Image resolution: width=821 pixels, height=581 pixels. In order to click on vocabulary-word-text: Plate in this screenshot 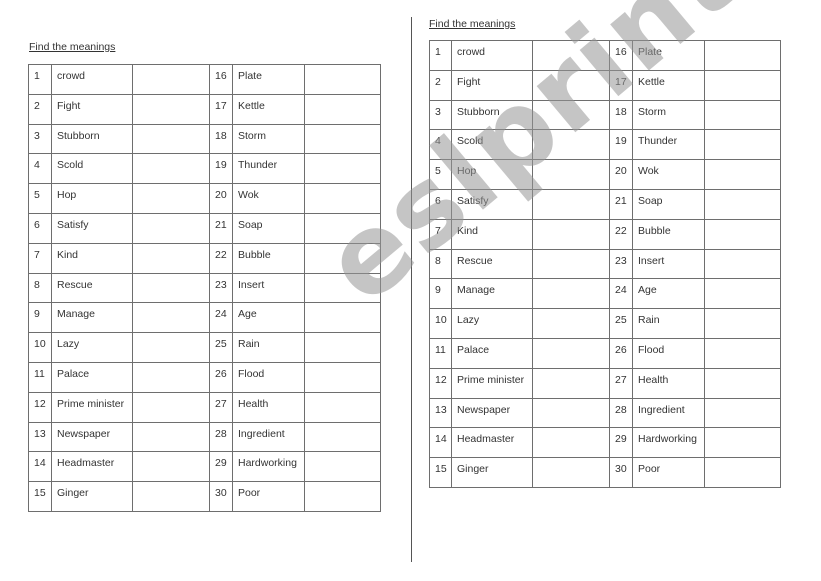, I will do `click(250, 76)`.